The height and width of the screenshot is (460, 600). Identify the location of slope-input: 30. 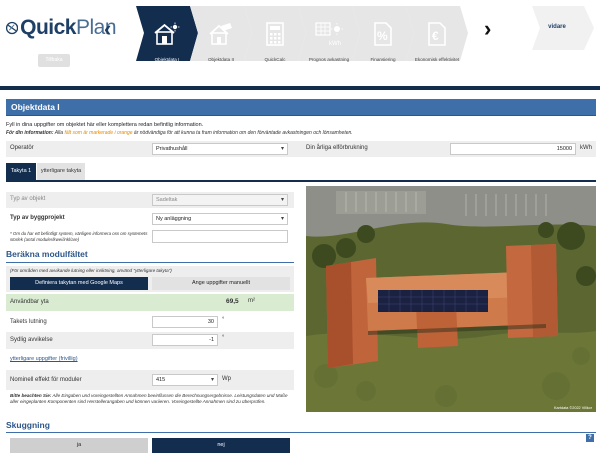
(185, 322).